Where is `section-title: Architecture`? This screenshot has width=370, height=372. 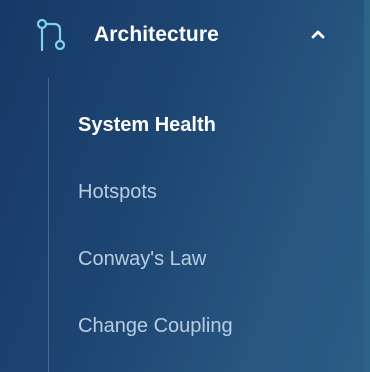 section-title: Architecture is located at coordinates (156, 34).